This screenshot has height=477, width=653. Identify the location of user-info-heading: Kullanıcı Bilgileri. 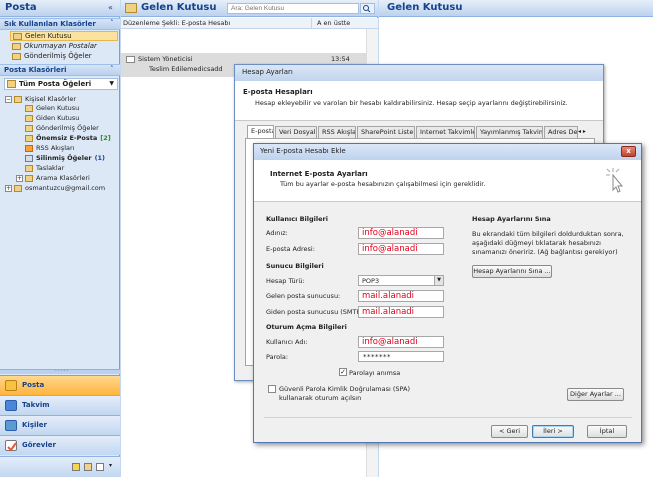
(297, 219).